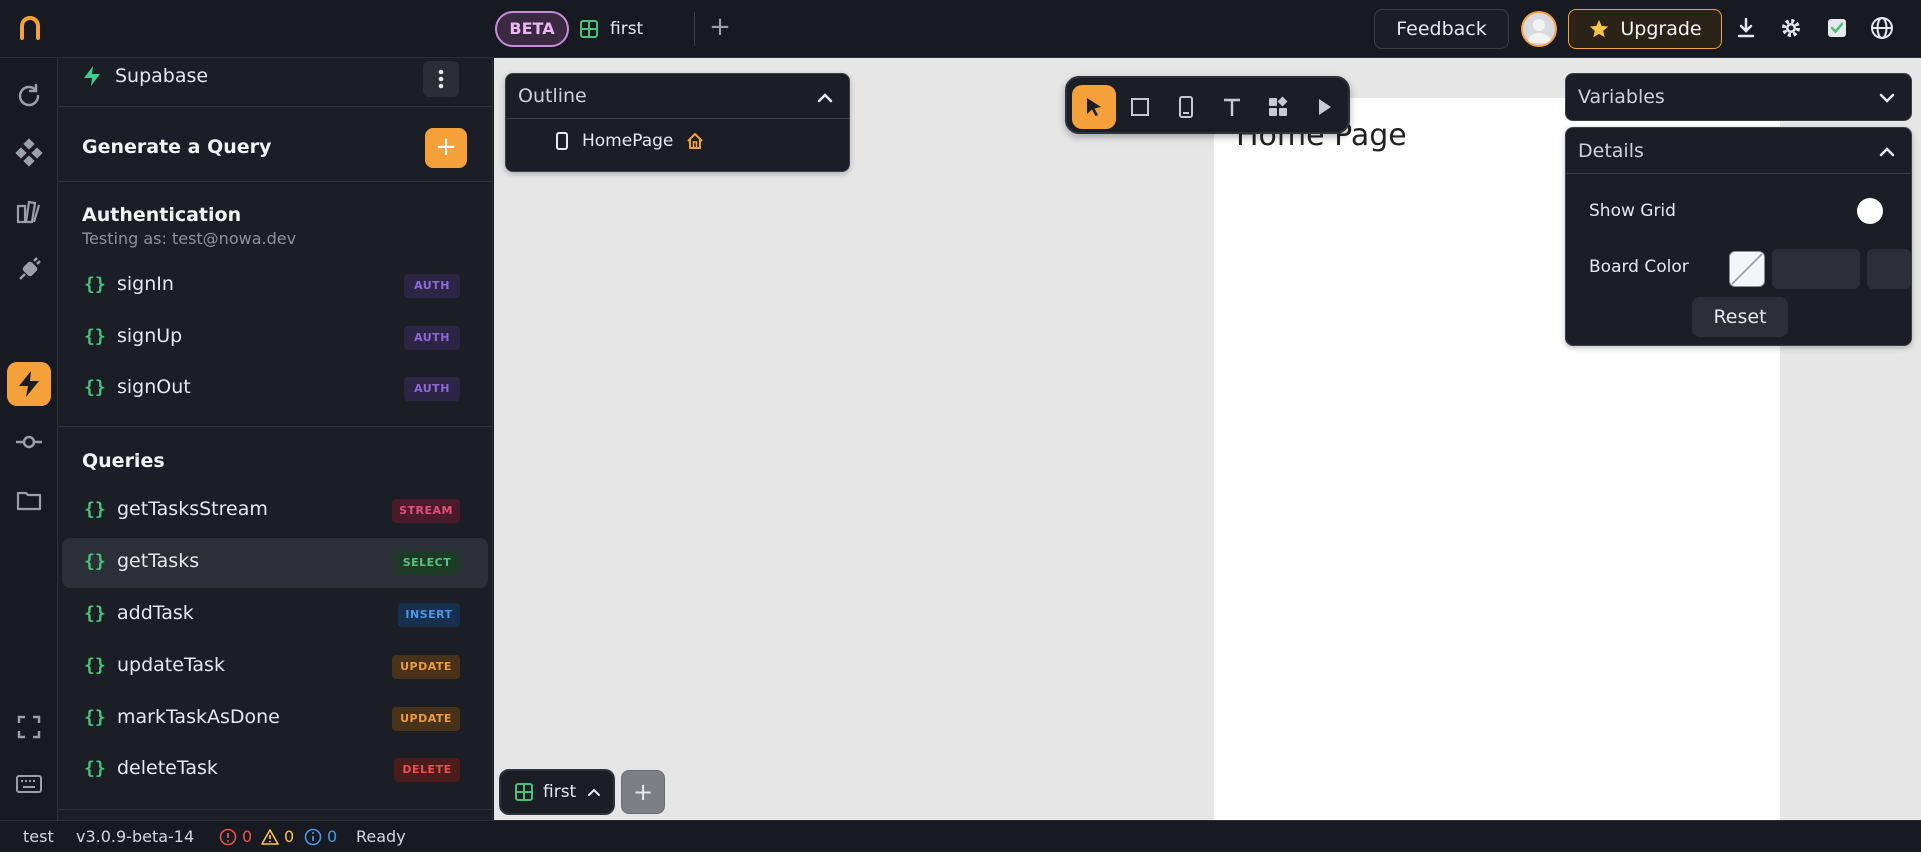 Image resolution: width=1921 pixels, height=852 pixels. What do you see at coordinates (29, 784) in the screenshot?
I see `keyboard-icon` at bounding box center [29, 784].